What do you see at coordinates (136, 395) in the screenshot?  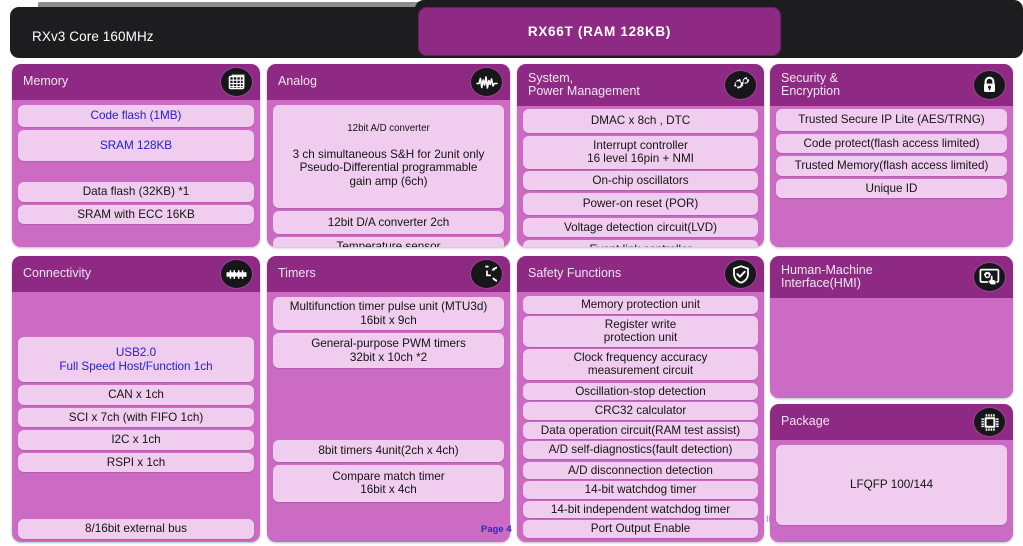 I see `feature-pill: CAN x 1ch` at bounding box center [136, 395].